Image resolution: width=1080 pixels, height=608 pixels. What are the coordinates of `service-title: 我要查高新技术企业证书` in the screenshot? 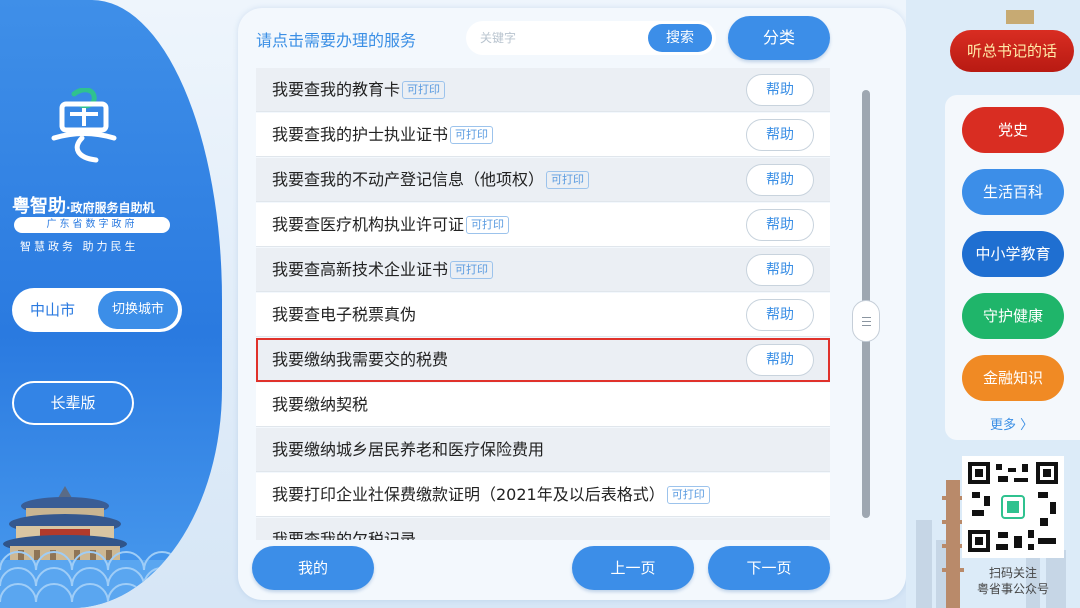 It's located at (360, 269).